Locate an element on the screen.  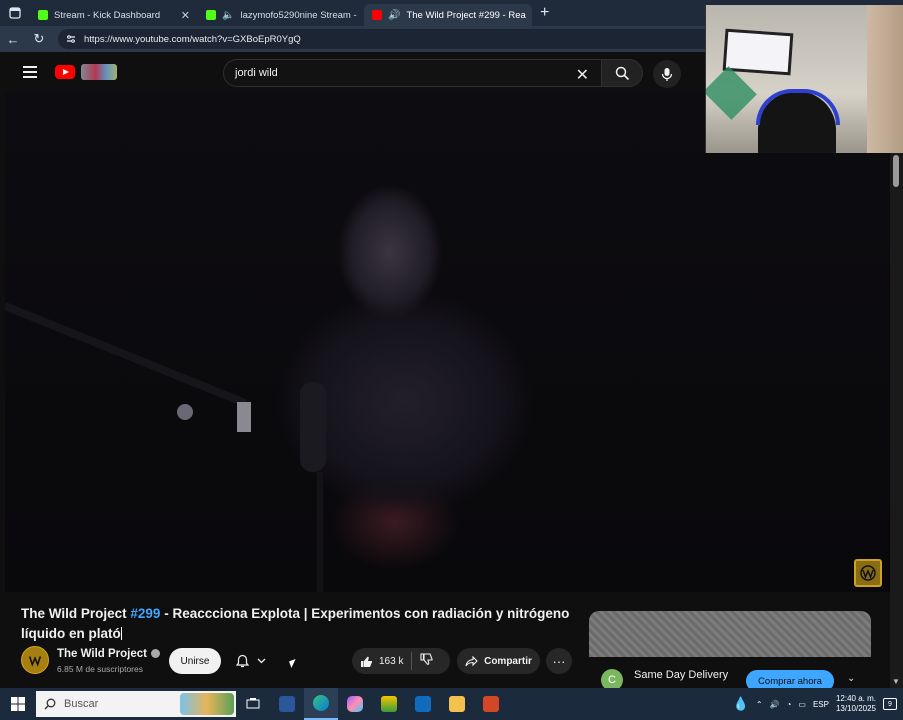
webcam-overlay is located at coordinates (804, 79).